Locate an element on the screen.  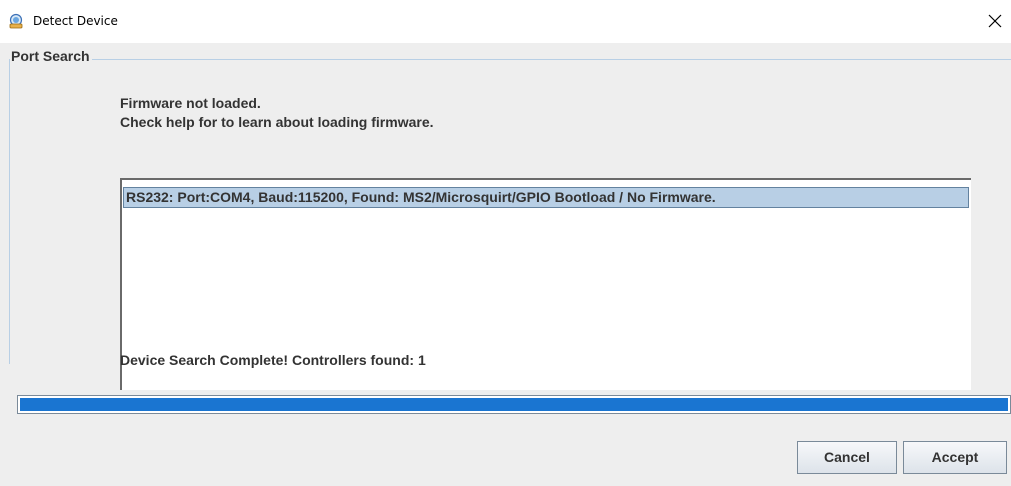
window-title: Detect Device is located at coordinates (75, 21).